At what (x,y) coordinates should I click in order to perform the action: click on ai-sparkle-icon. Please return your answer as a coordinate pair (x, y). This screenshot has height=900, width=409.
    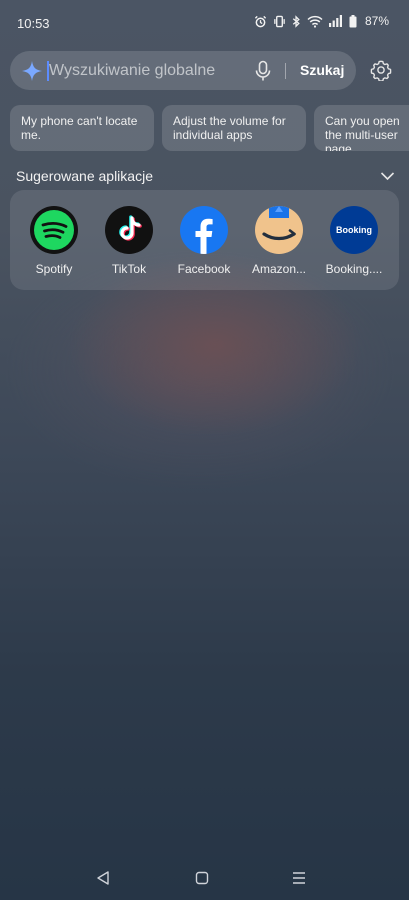
    Looking at the image, I should click on (32, 73).